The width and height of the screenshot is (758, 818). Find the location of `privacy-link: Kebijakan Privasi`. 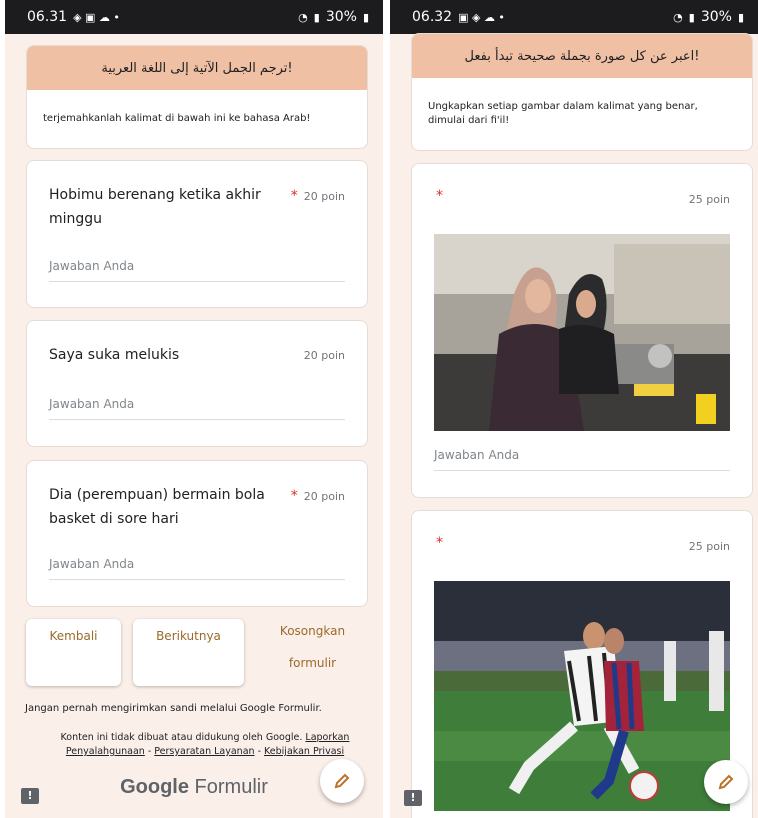

privacy-link: Kebijakan Privasi is located at coordinates (304, 751).